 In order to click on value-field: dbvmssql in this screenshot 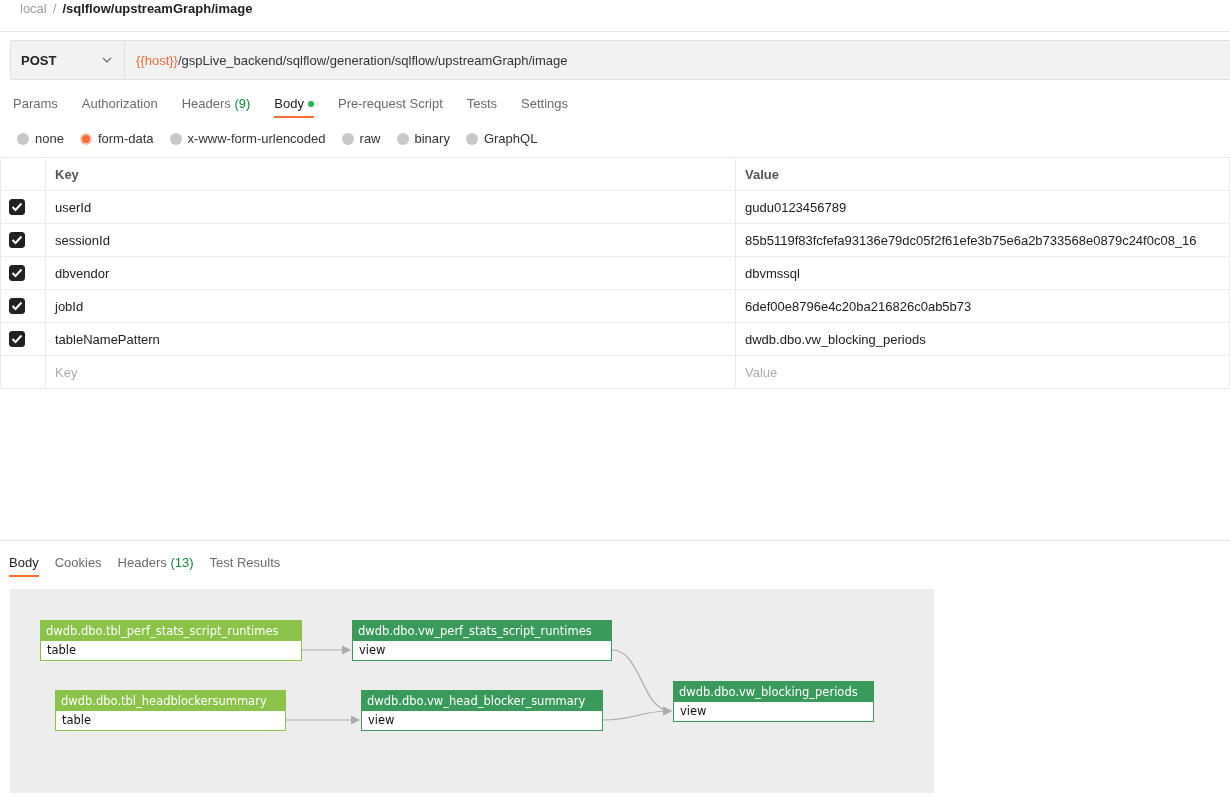, I will do `click(772, 273)`.